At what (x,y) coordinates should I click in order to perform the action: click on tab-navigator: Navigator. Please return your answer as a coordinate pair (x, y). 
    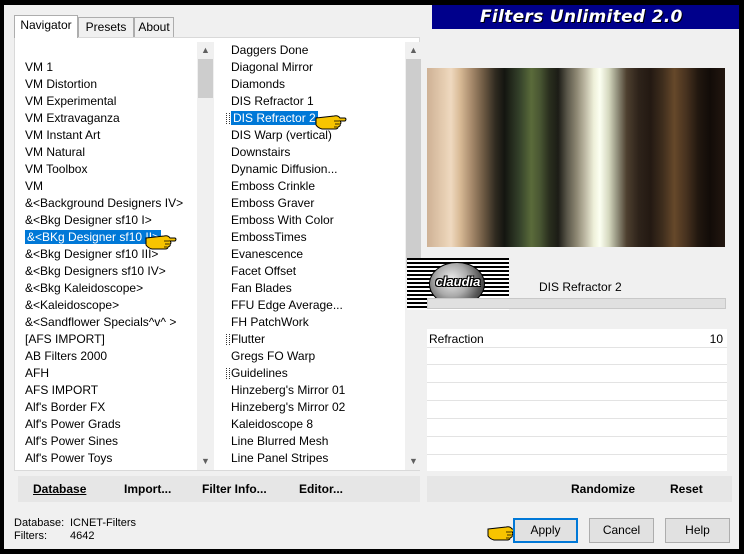
    Looking at the image, I should click on (46, 26).